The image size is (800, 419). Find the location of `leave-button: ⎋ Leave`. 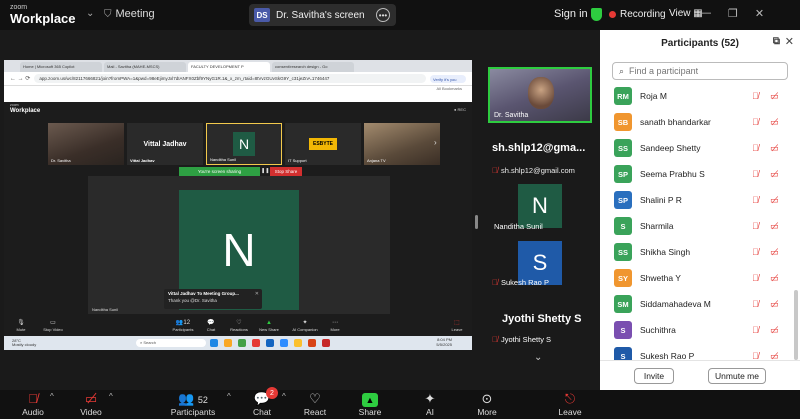

leave-button: ⎋ Leave is located at coordinates (570, 403).